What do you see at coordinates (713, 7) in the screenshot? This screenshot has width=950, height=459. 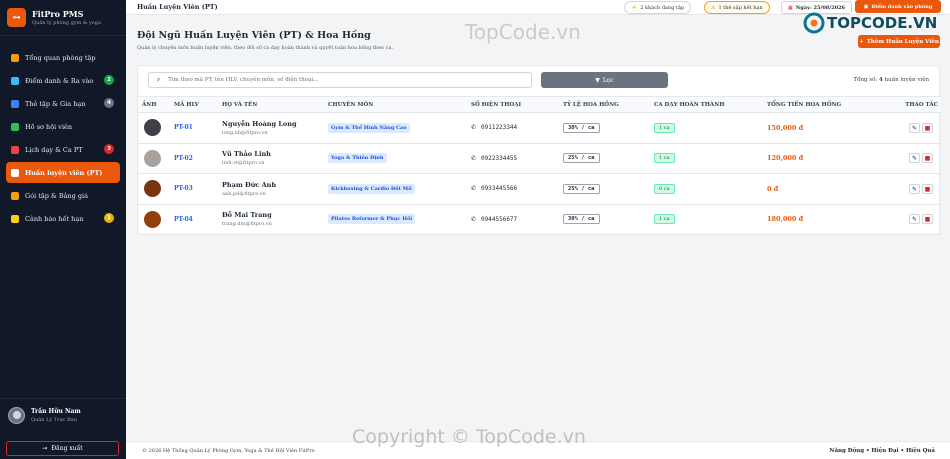 I see `warning-icon: ⚠` at bounding box center [713, 7].